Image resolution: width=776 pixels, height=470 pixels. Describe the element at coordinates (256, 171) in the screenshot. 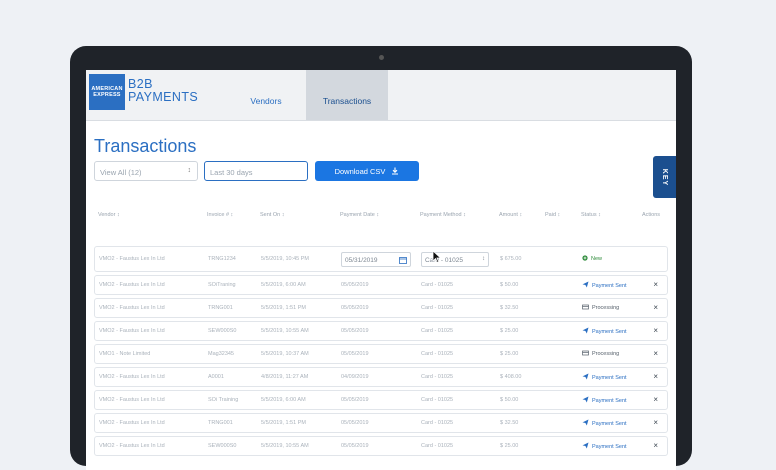

I see `date-range-input: Last 30 days` at that location.